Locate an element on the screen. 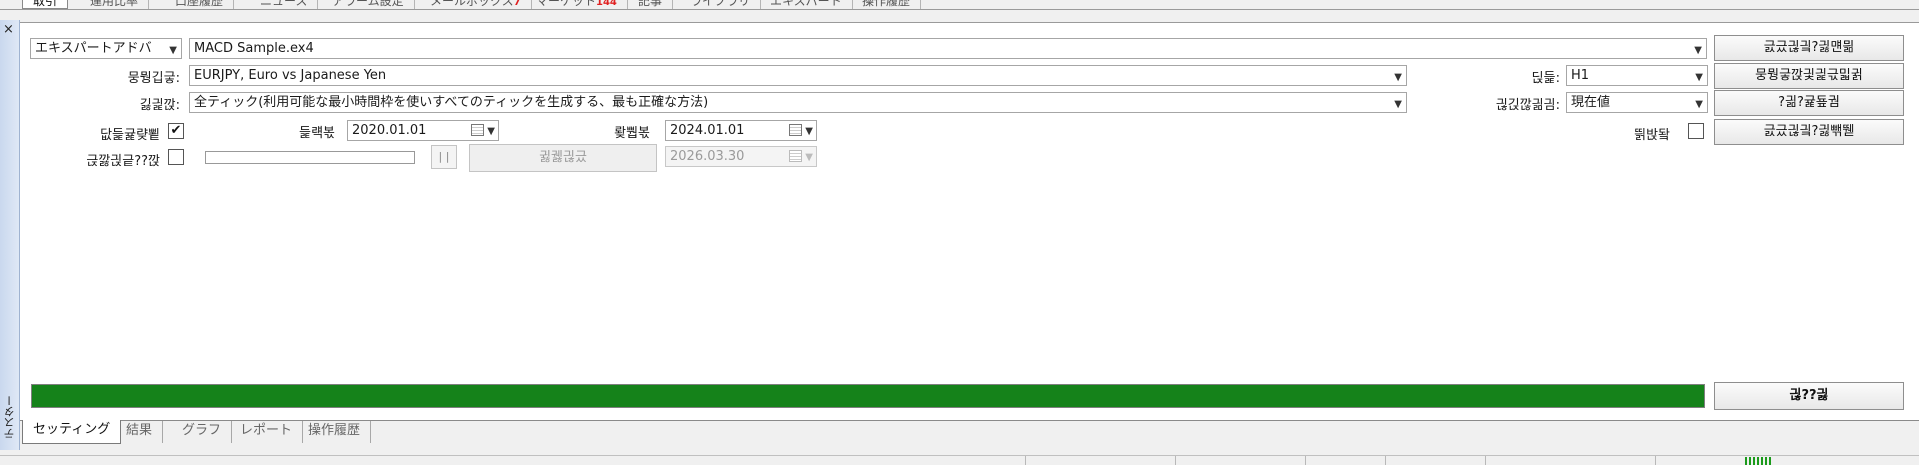 The width and height of the screenshot is (1919, 465). top-tab-label: マーケット is located at coordinates (566, 4).